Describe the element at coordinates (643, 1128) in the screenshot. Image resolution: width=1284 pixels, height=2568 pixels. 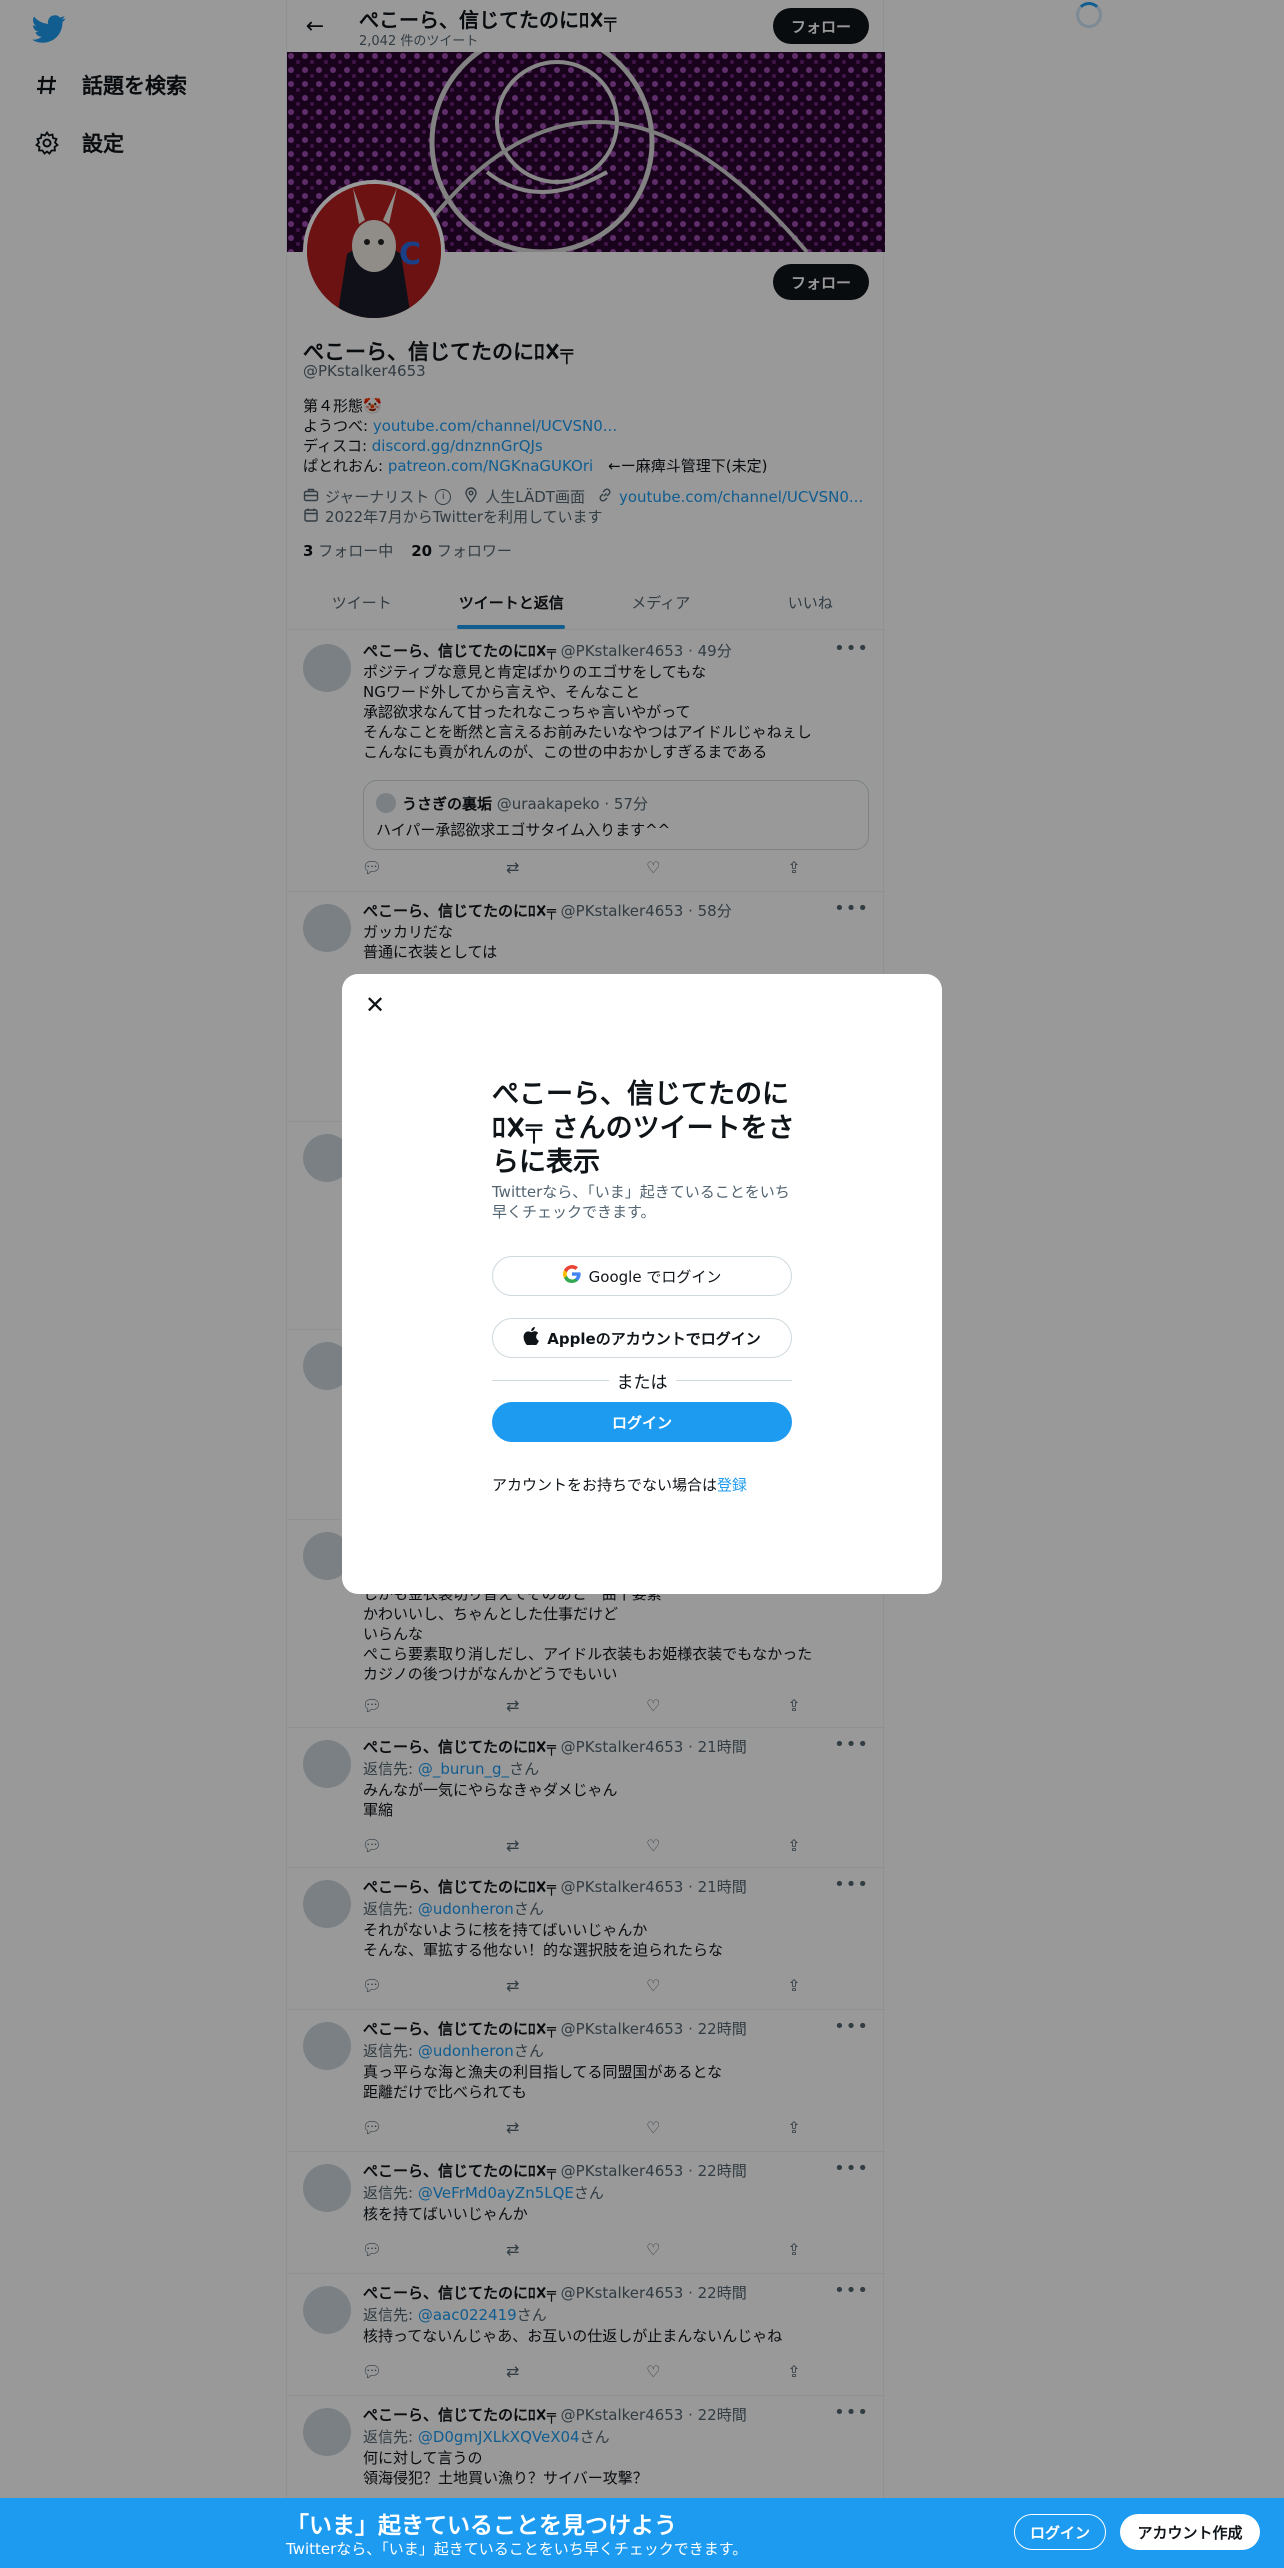
I see `modal-title: ぺこーら、信じてたのにﾛ𐌢╤ さんのツイートをさらに表示` at that location.